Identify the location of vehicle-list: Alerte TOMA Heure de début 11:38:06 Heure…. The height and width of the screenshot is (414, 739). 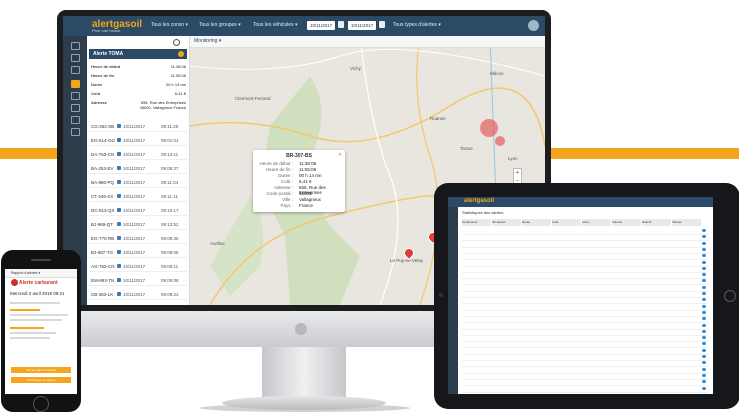
(138, 170).